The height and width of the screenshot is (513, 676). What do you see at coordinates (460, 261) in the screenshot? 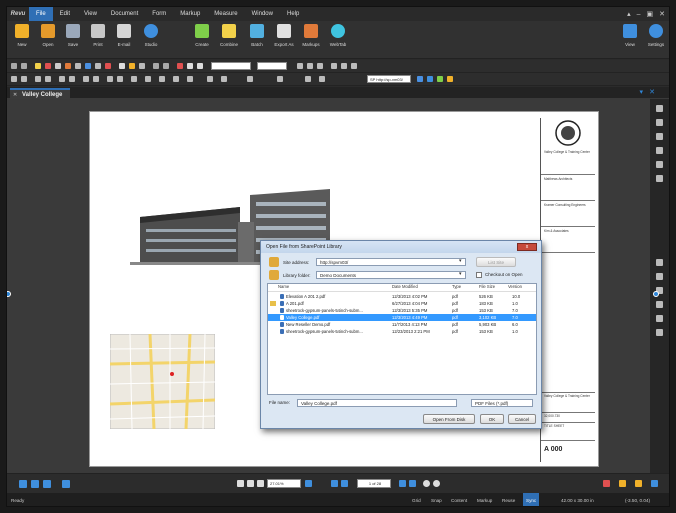
I see `chevron-down-icon: ▾` at bounding box center [460, 261].